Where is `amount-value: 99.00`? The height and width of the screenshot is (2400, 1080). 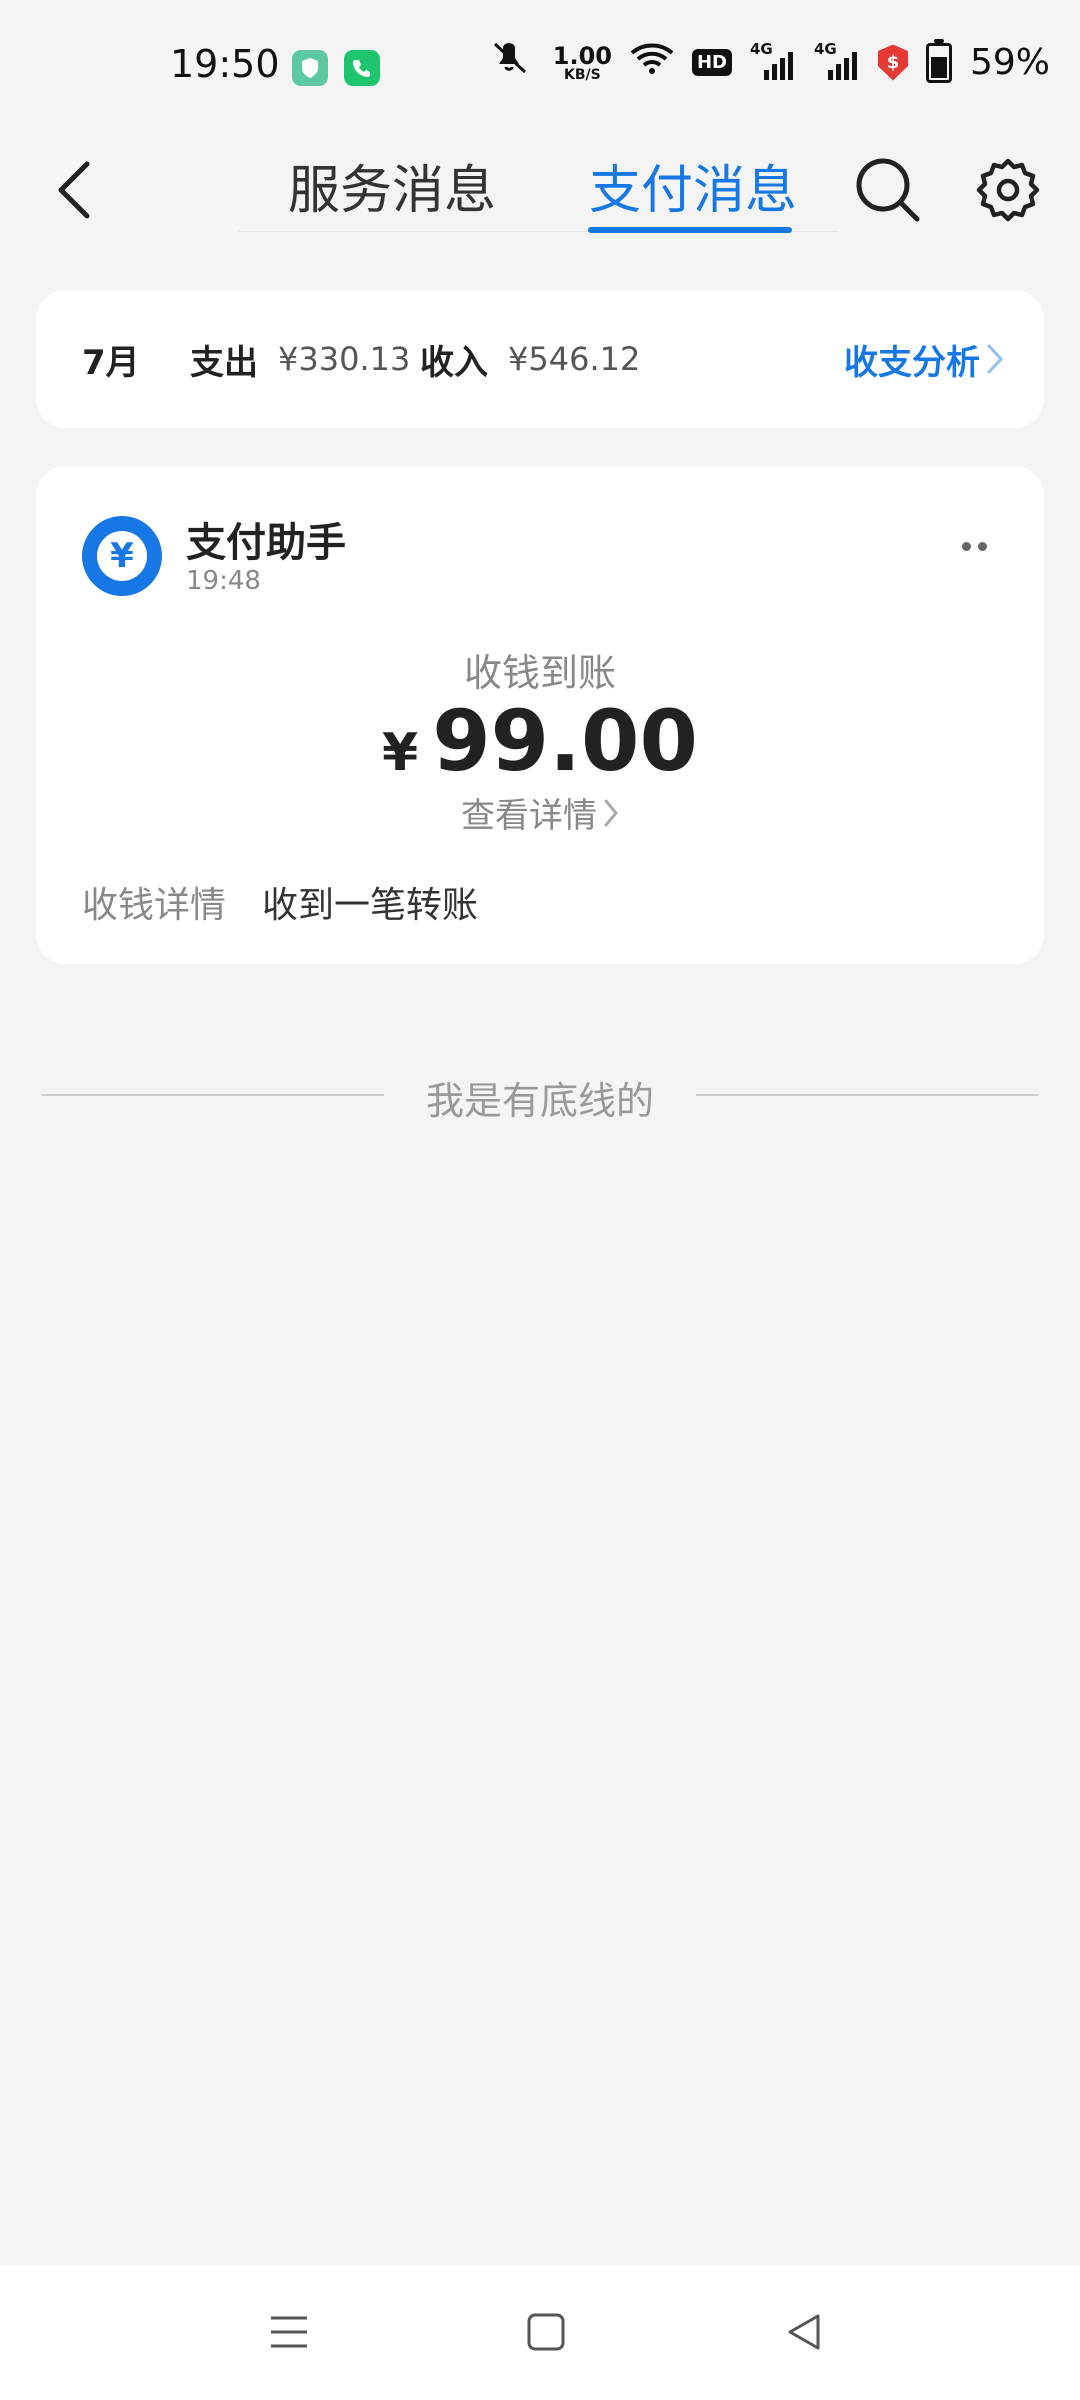
amount-value: 99.00 is located at coordinates (565, 741).